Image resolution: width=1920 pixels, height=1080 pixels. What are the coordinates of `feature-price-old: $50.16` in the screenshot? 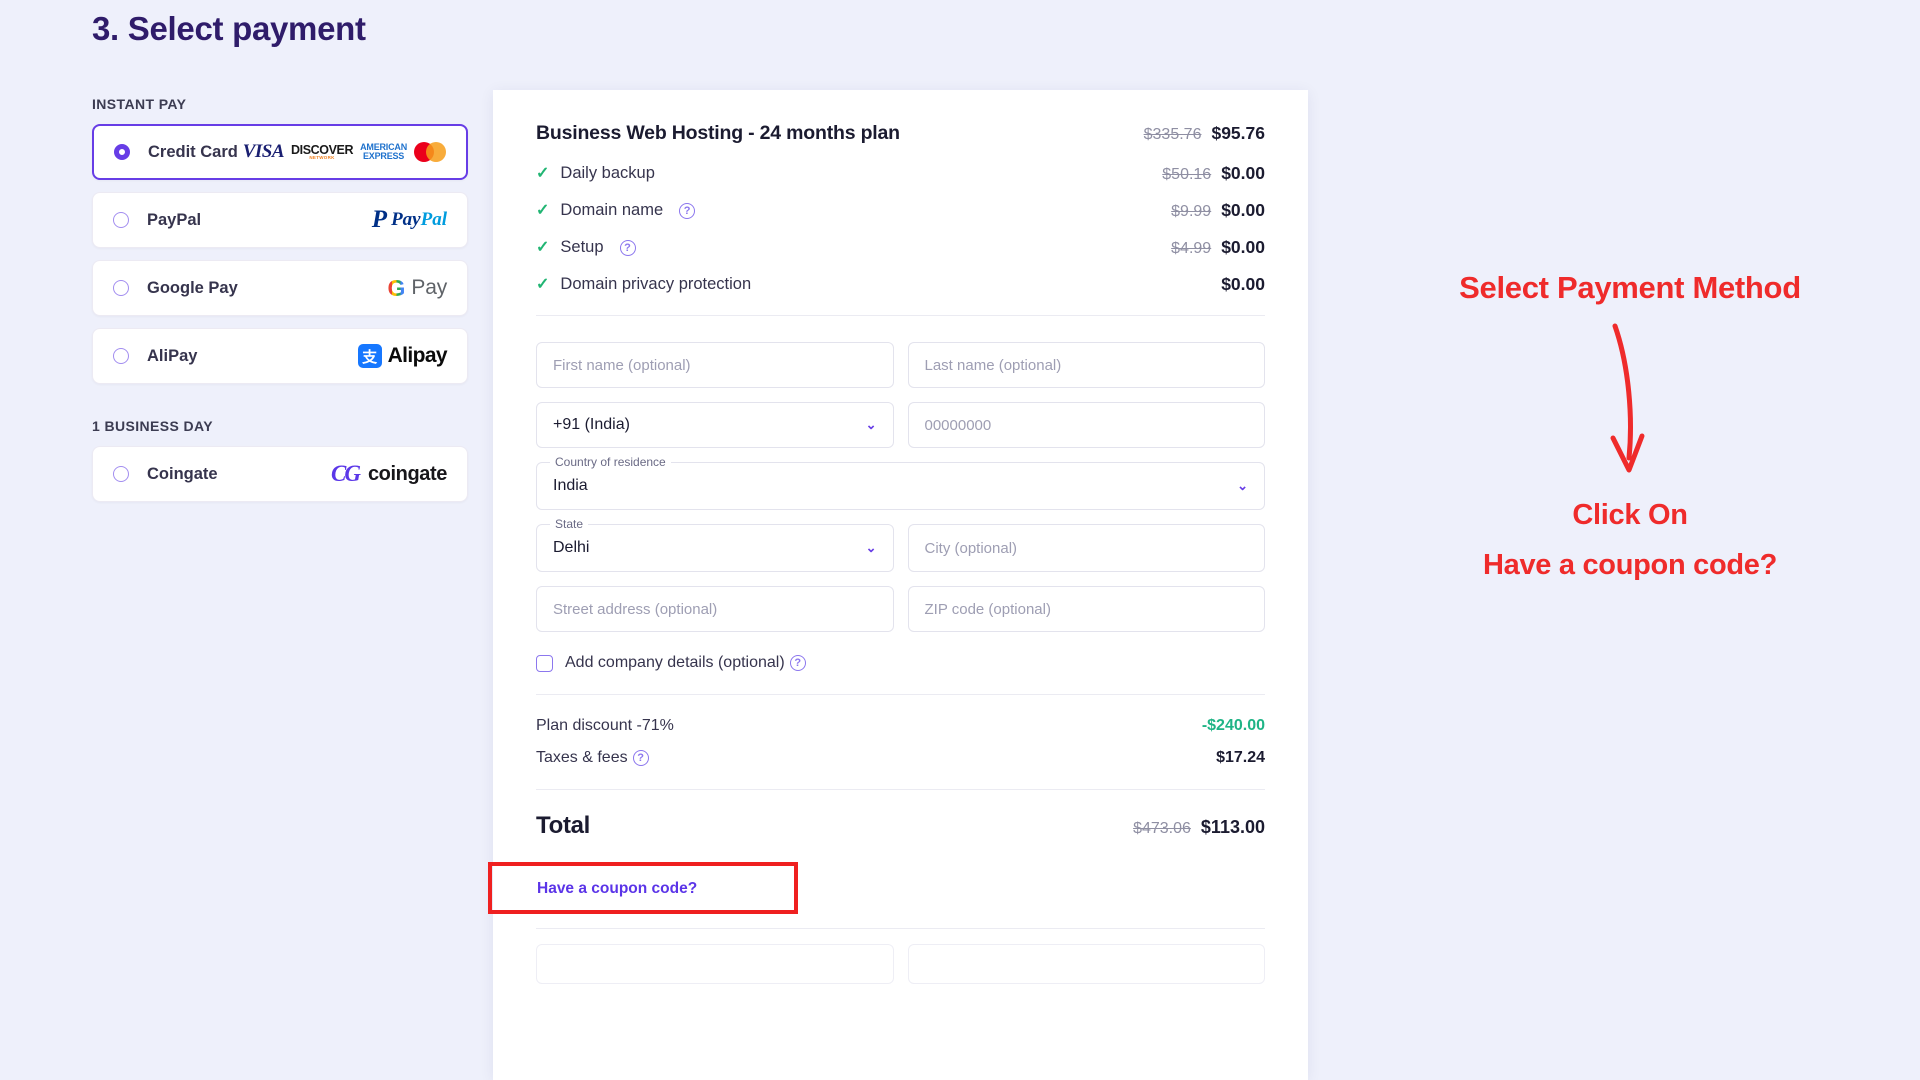 It's located at (1187, 174).